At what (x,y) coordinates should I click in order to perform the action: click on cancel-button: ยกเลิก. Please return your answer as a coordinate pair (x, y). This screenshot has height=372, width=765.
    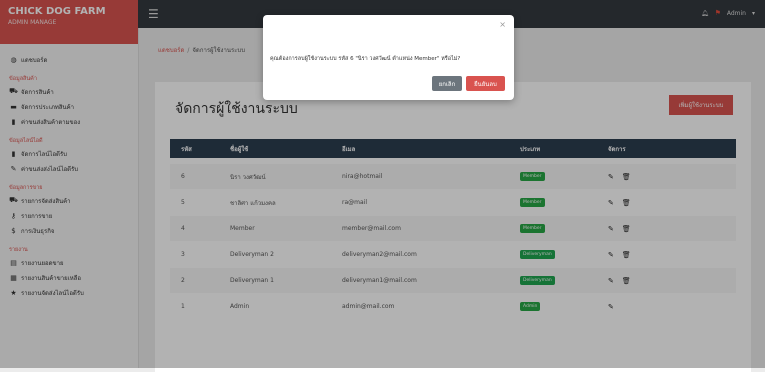
    Looking at the image, I should click on (447, 83).